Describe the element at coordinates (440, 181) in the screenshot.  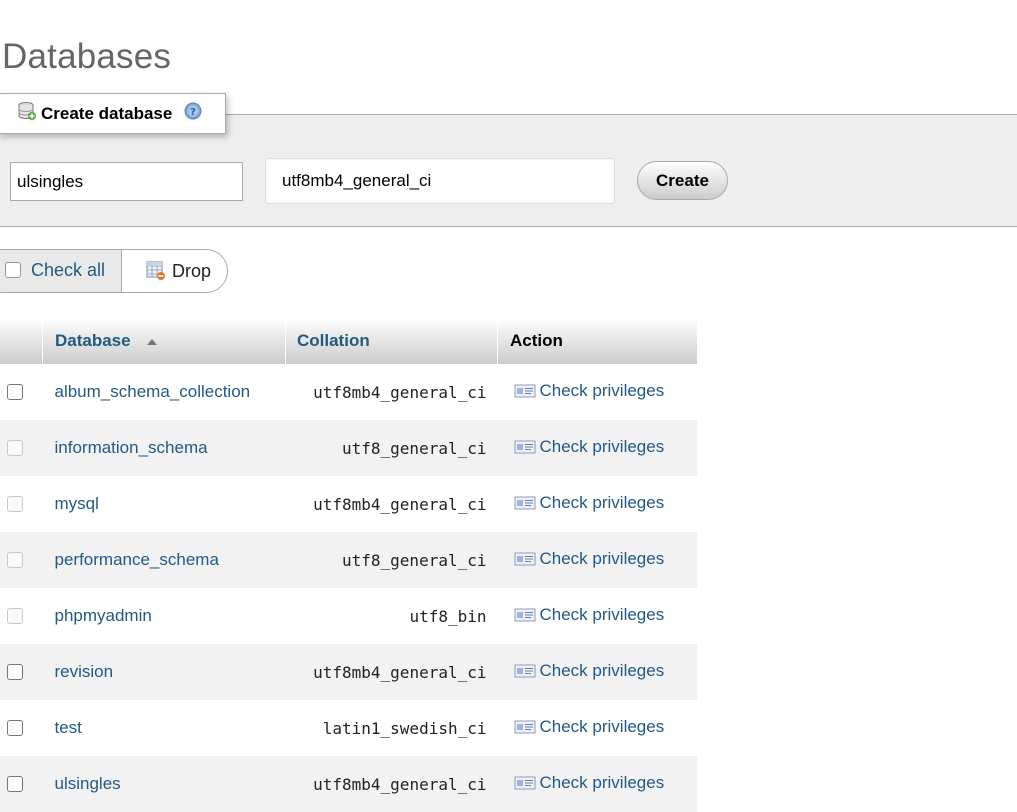
I see `collation-select: utf8mb4_general_ci` at that location.